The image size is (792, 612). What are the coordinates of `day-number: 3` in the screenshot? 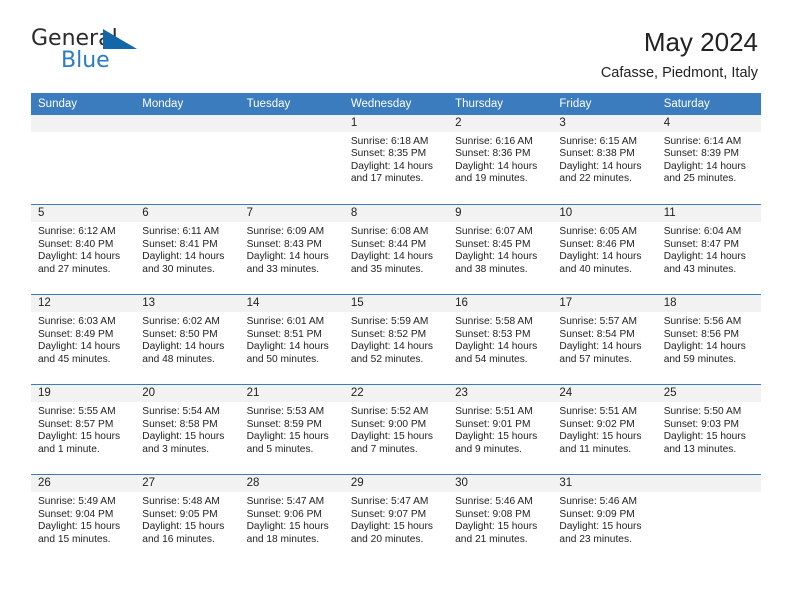 It's located at (604, 123).